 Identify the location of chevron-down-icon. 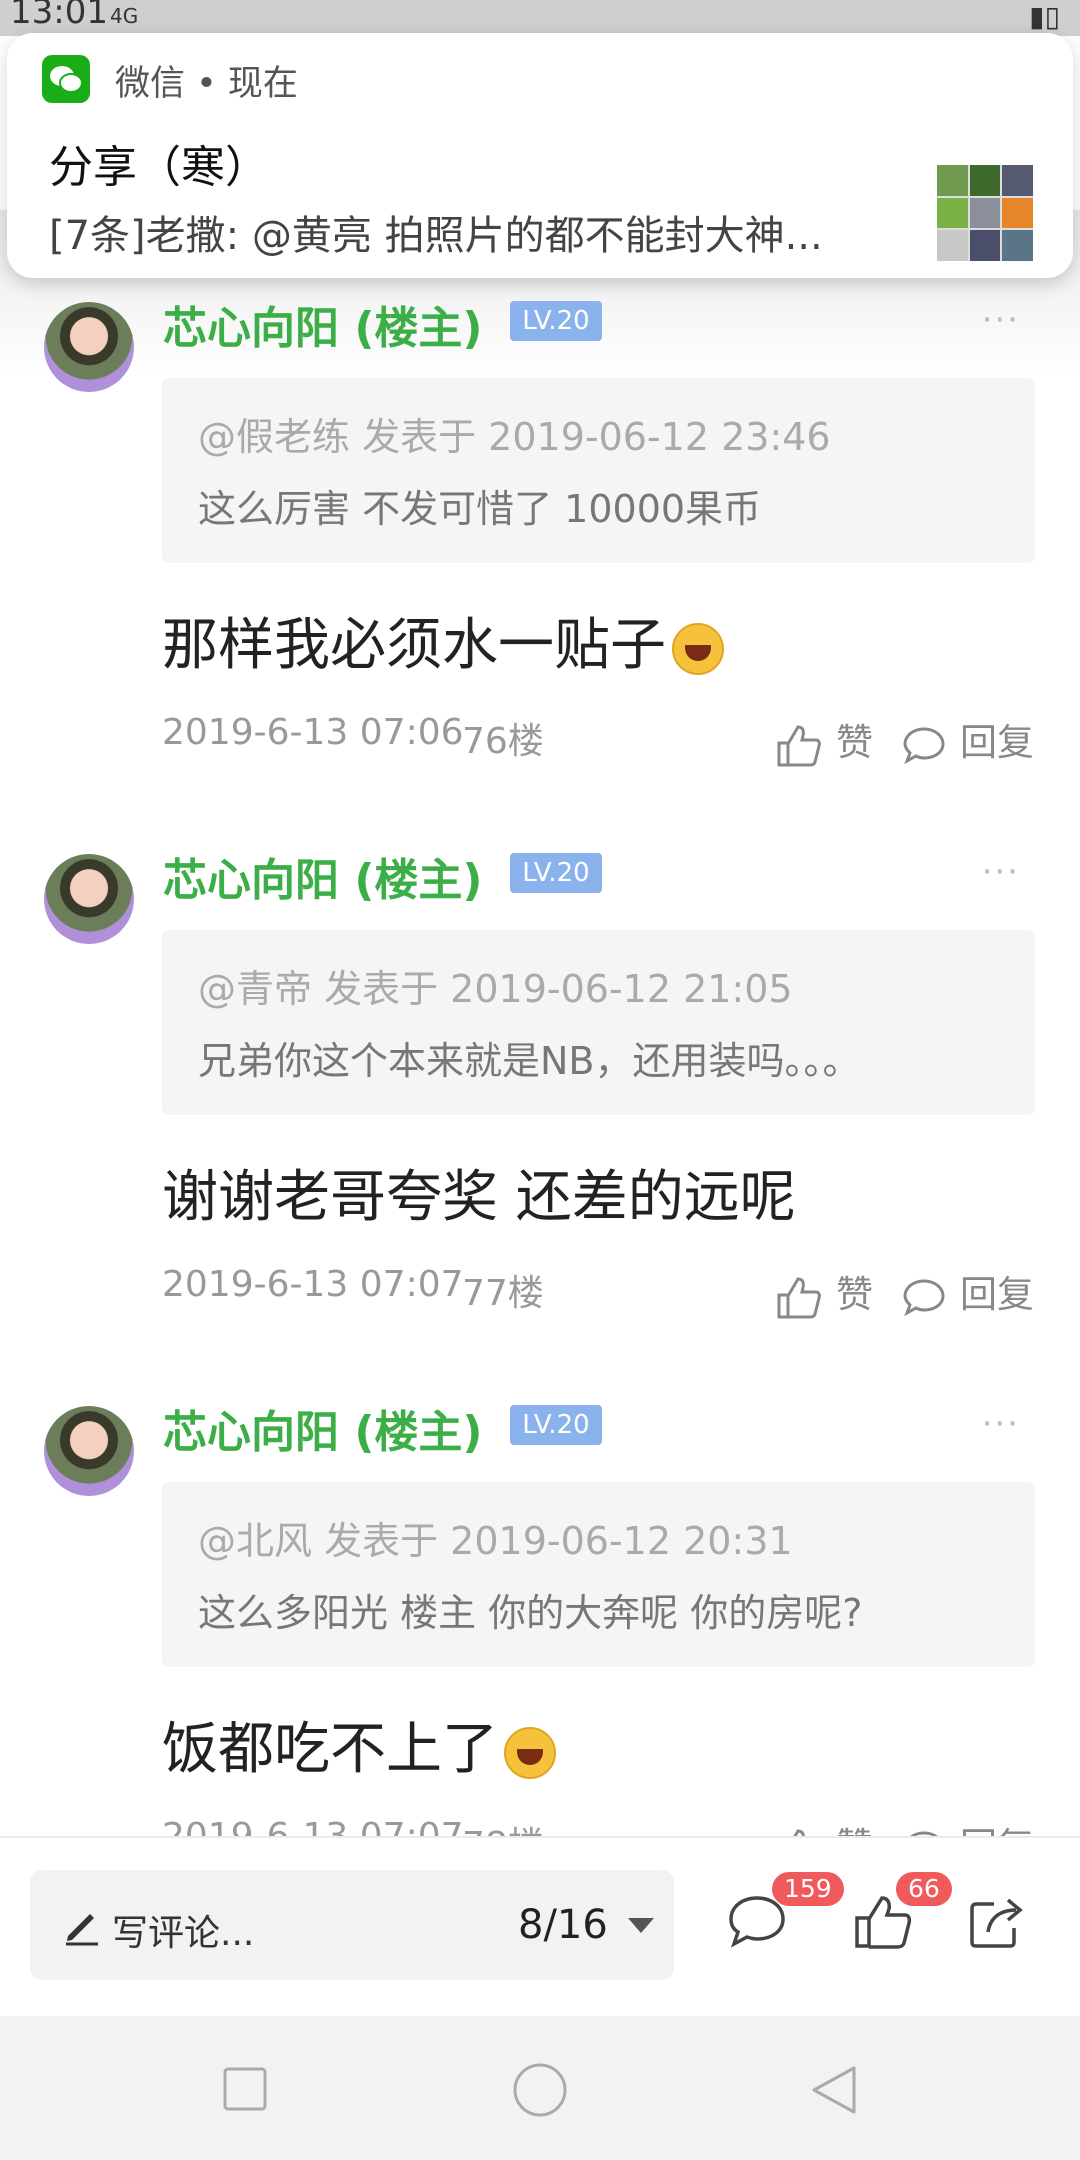
(641, 1925).